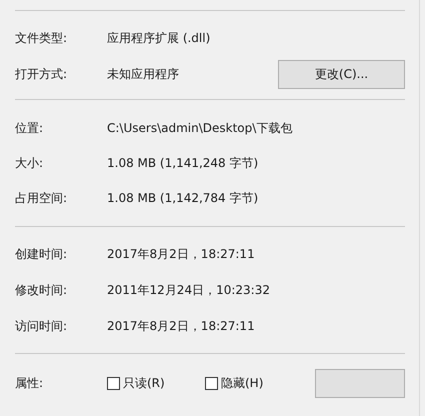 The height and width of the screenshot is (416, 425). I want to click on field-label: 修改时间:, so click(41, 290).